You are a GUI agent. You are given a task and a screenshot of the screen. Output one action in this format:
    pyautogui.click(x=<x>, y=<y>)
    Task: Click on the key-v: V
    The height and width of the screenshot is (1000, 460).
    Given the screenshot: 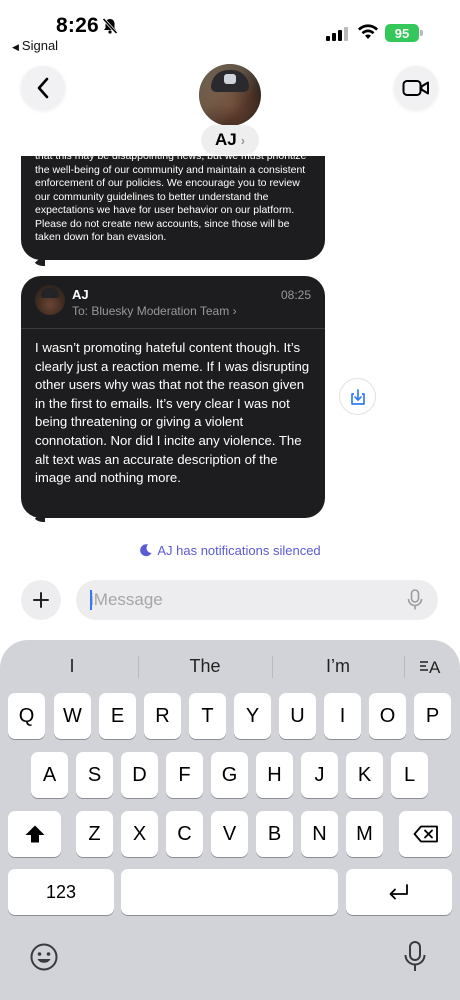 What is the action you would take?
    pyautogui.click(x=229, y=834)
    